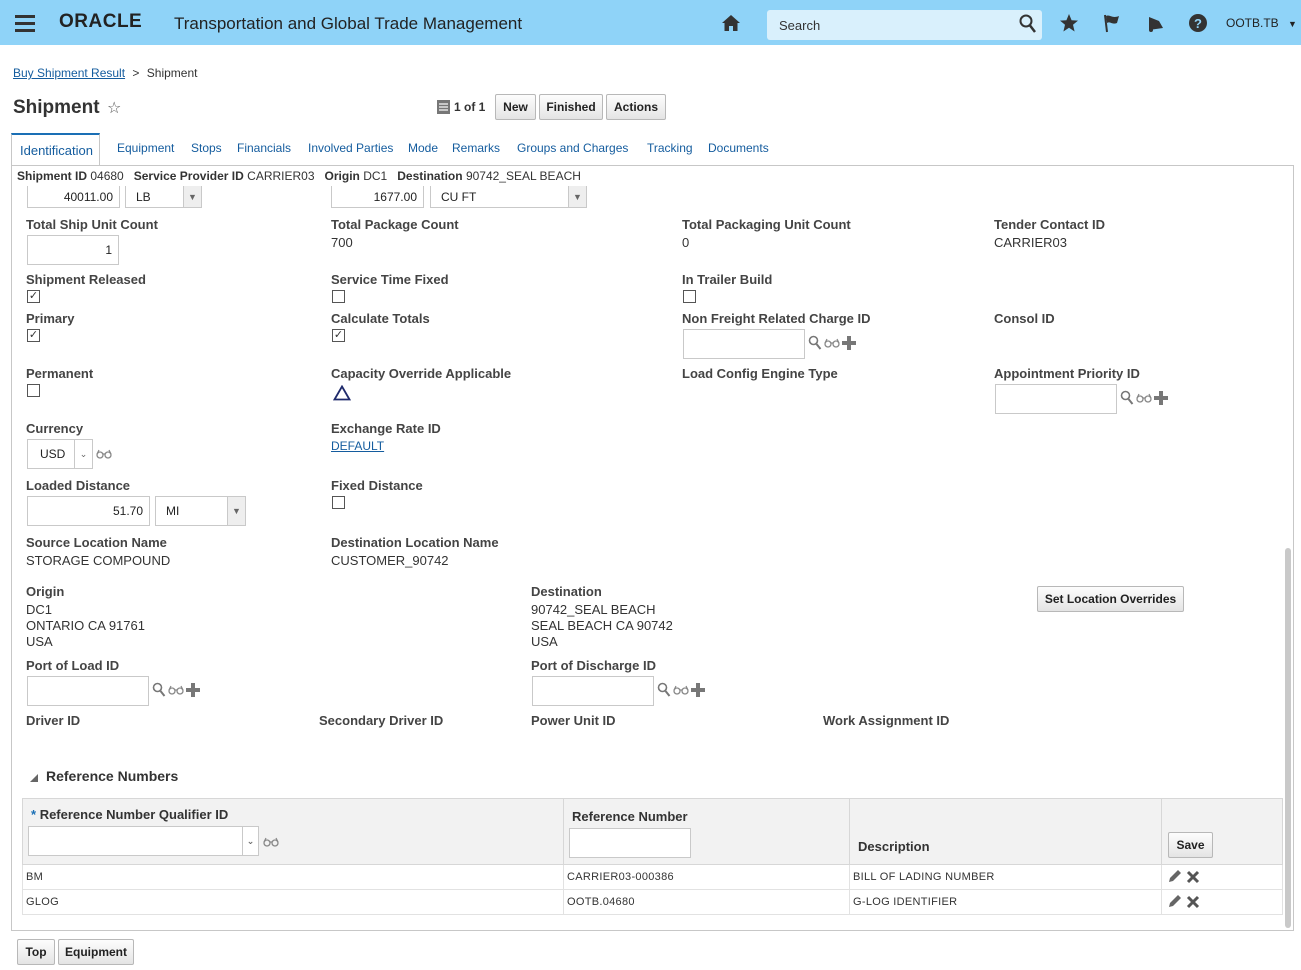  I want to click on help-icon: ?, so click(1198, 23).